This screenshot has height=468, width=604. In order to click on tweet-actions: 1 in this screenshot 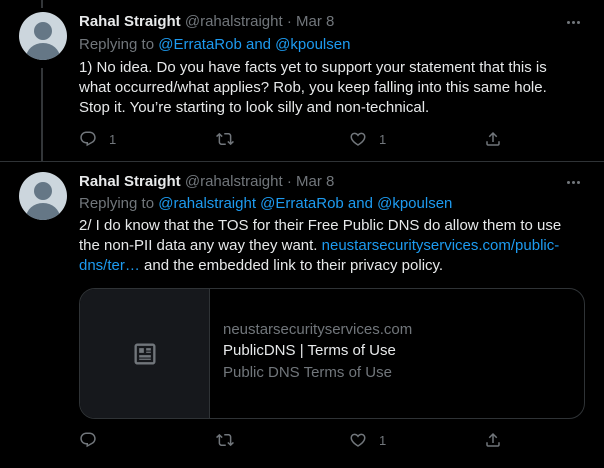, I will do `click(291, 440)`.